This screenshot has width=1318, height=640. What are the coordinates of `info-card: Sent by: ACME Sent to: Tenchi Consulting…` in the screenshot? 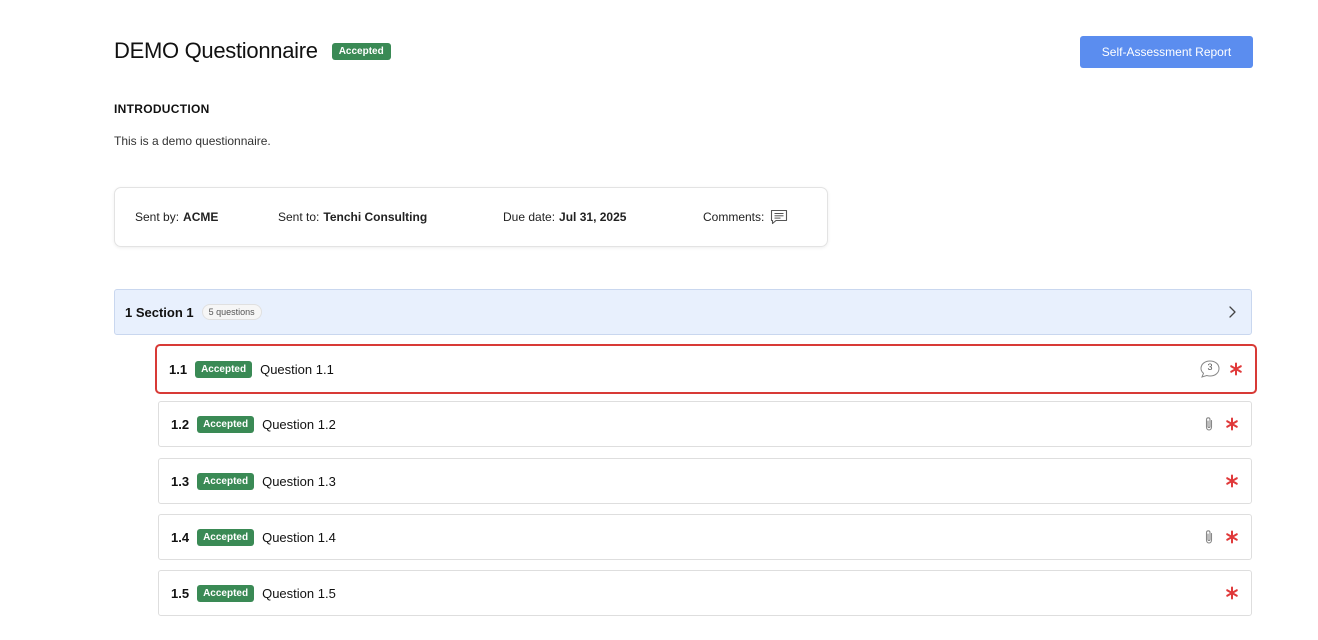 It's located at (471, 217).